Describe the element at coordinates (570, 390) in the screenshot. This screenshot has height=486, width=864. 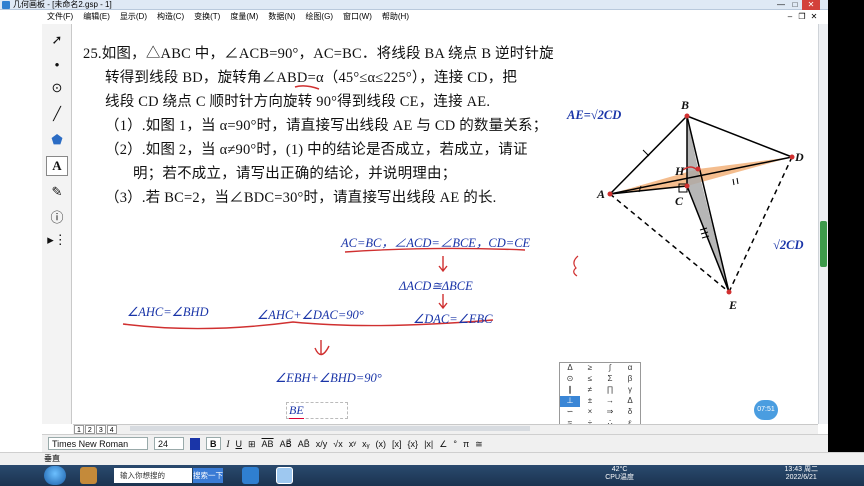
I see `palette-symbol: ∥` at that location.